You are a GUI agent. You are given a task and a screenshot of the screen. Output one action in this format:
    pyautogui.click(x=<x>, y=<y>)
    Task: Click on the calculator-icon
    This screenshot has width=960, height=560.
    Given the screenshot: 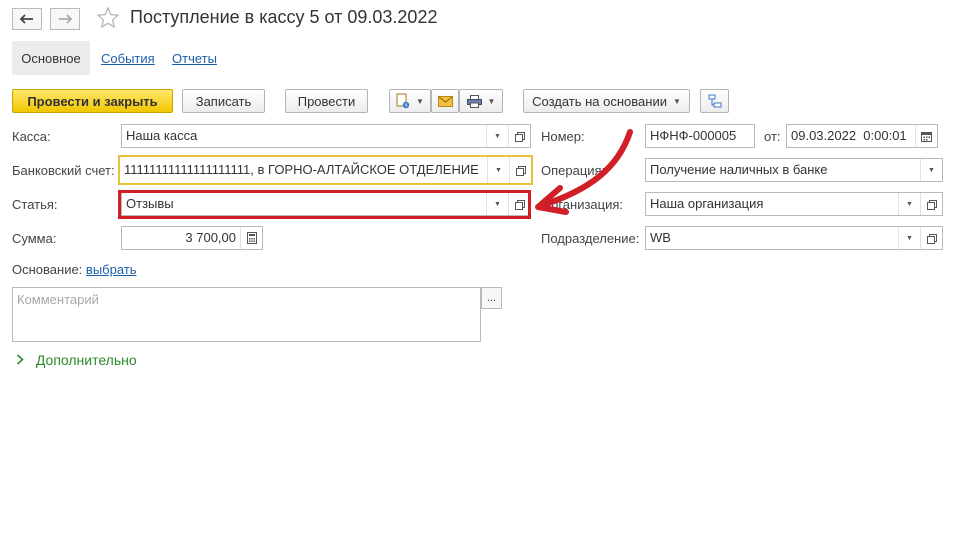 What is the action you would take?
    pyautogui.click(x=251, y=238)
    